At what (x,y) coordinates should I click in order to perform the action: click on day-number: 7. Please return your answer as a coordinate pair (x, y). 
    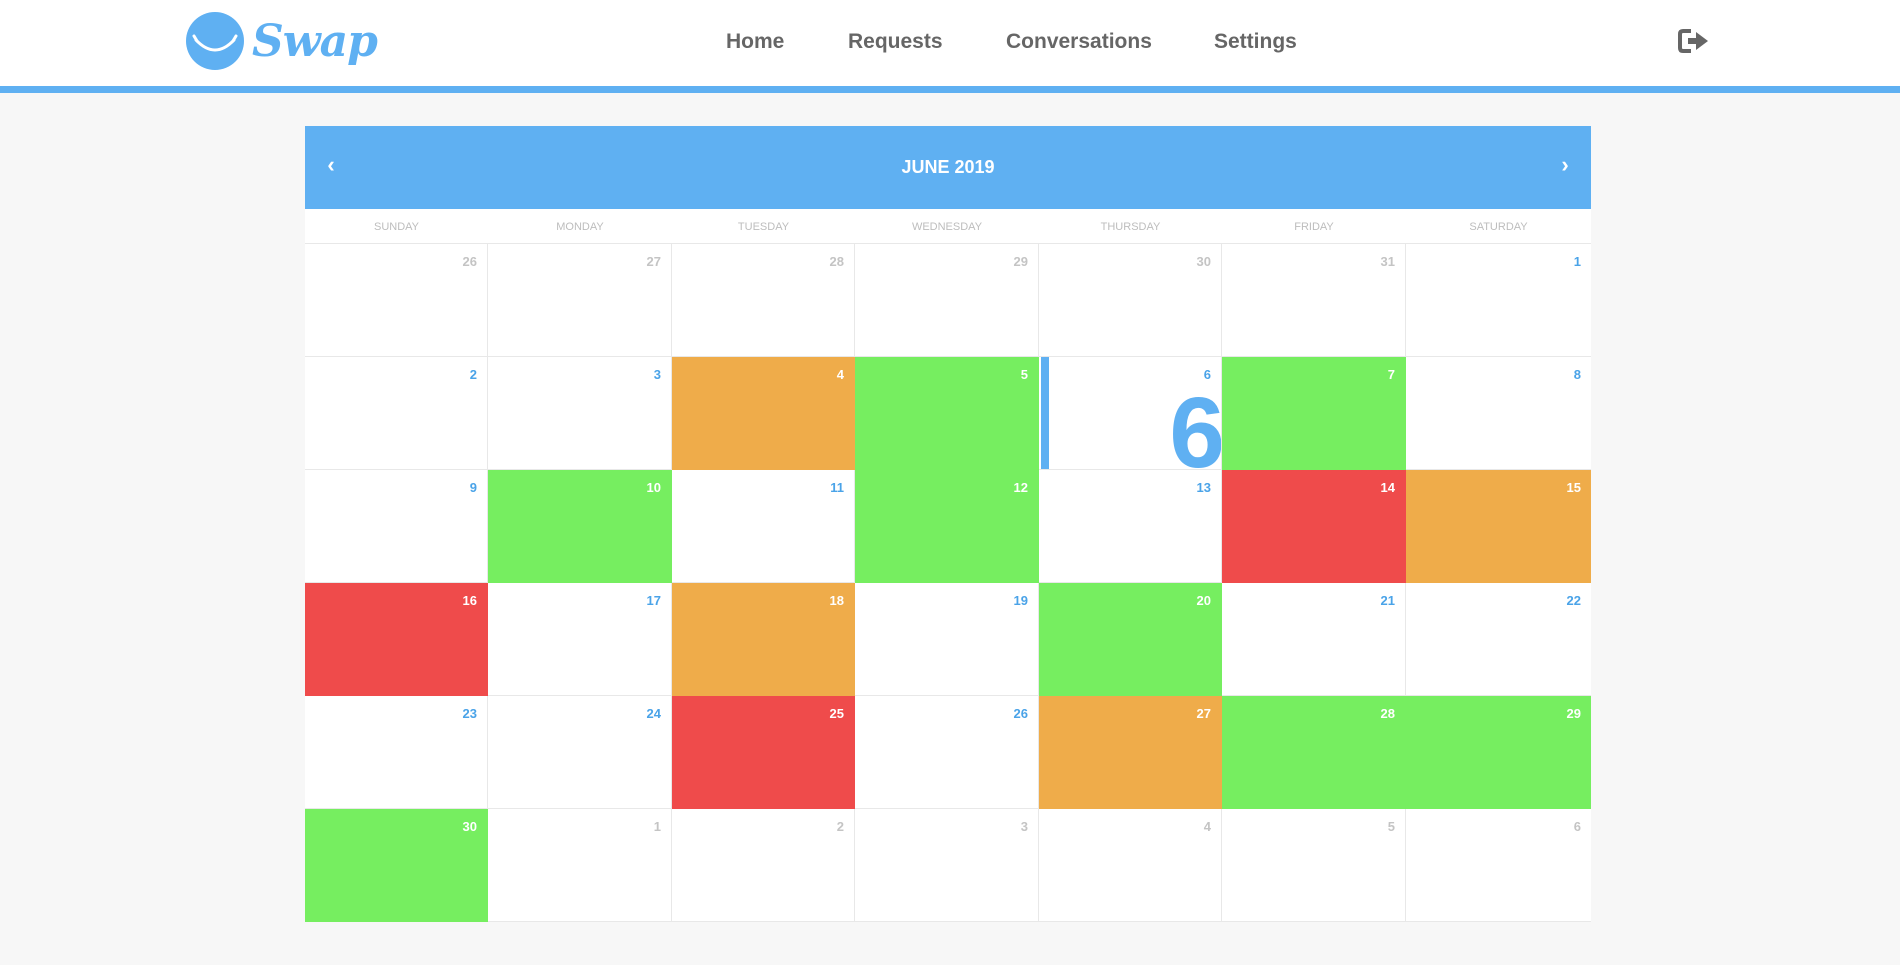
    Looking at the image, I should click on (1391, 374).